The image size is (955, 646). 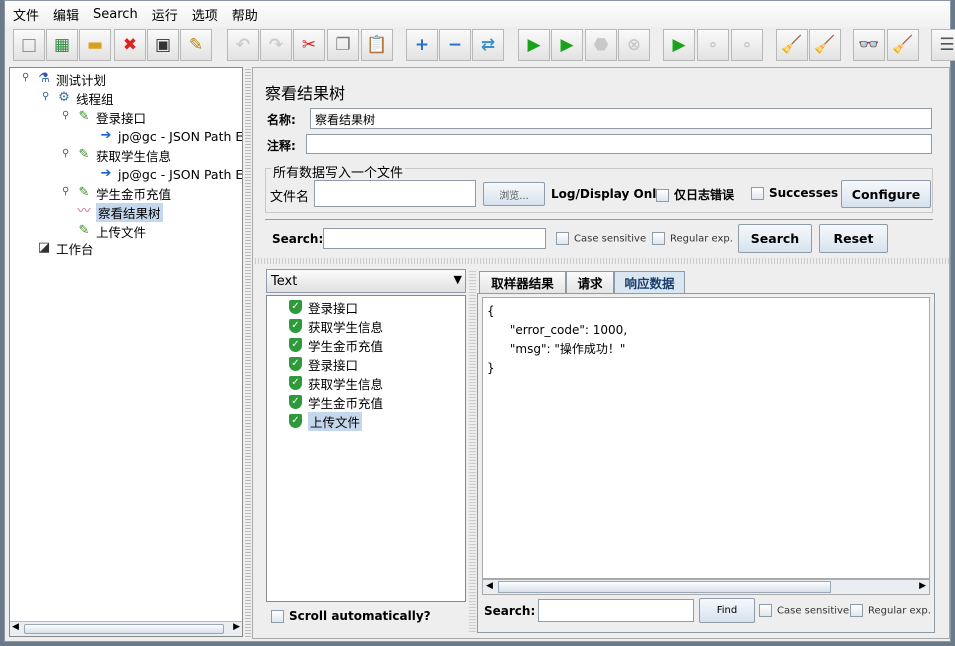 I want to click on reset-search-button: 🧹, so click(x=903, y=45).